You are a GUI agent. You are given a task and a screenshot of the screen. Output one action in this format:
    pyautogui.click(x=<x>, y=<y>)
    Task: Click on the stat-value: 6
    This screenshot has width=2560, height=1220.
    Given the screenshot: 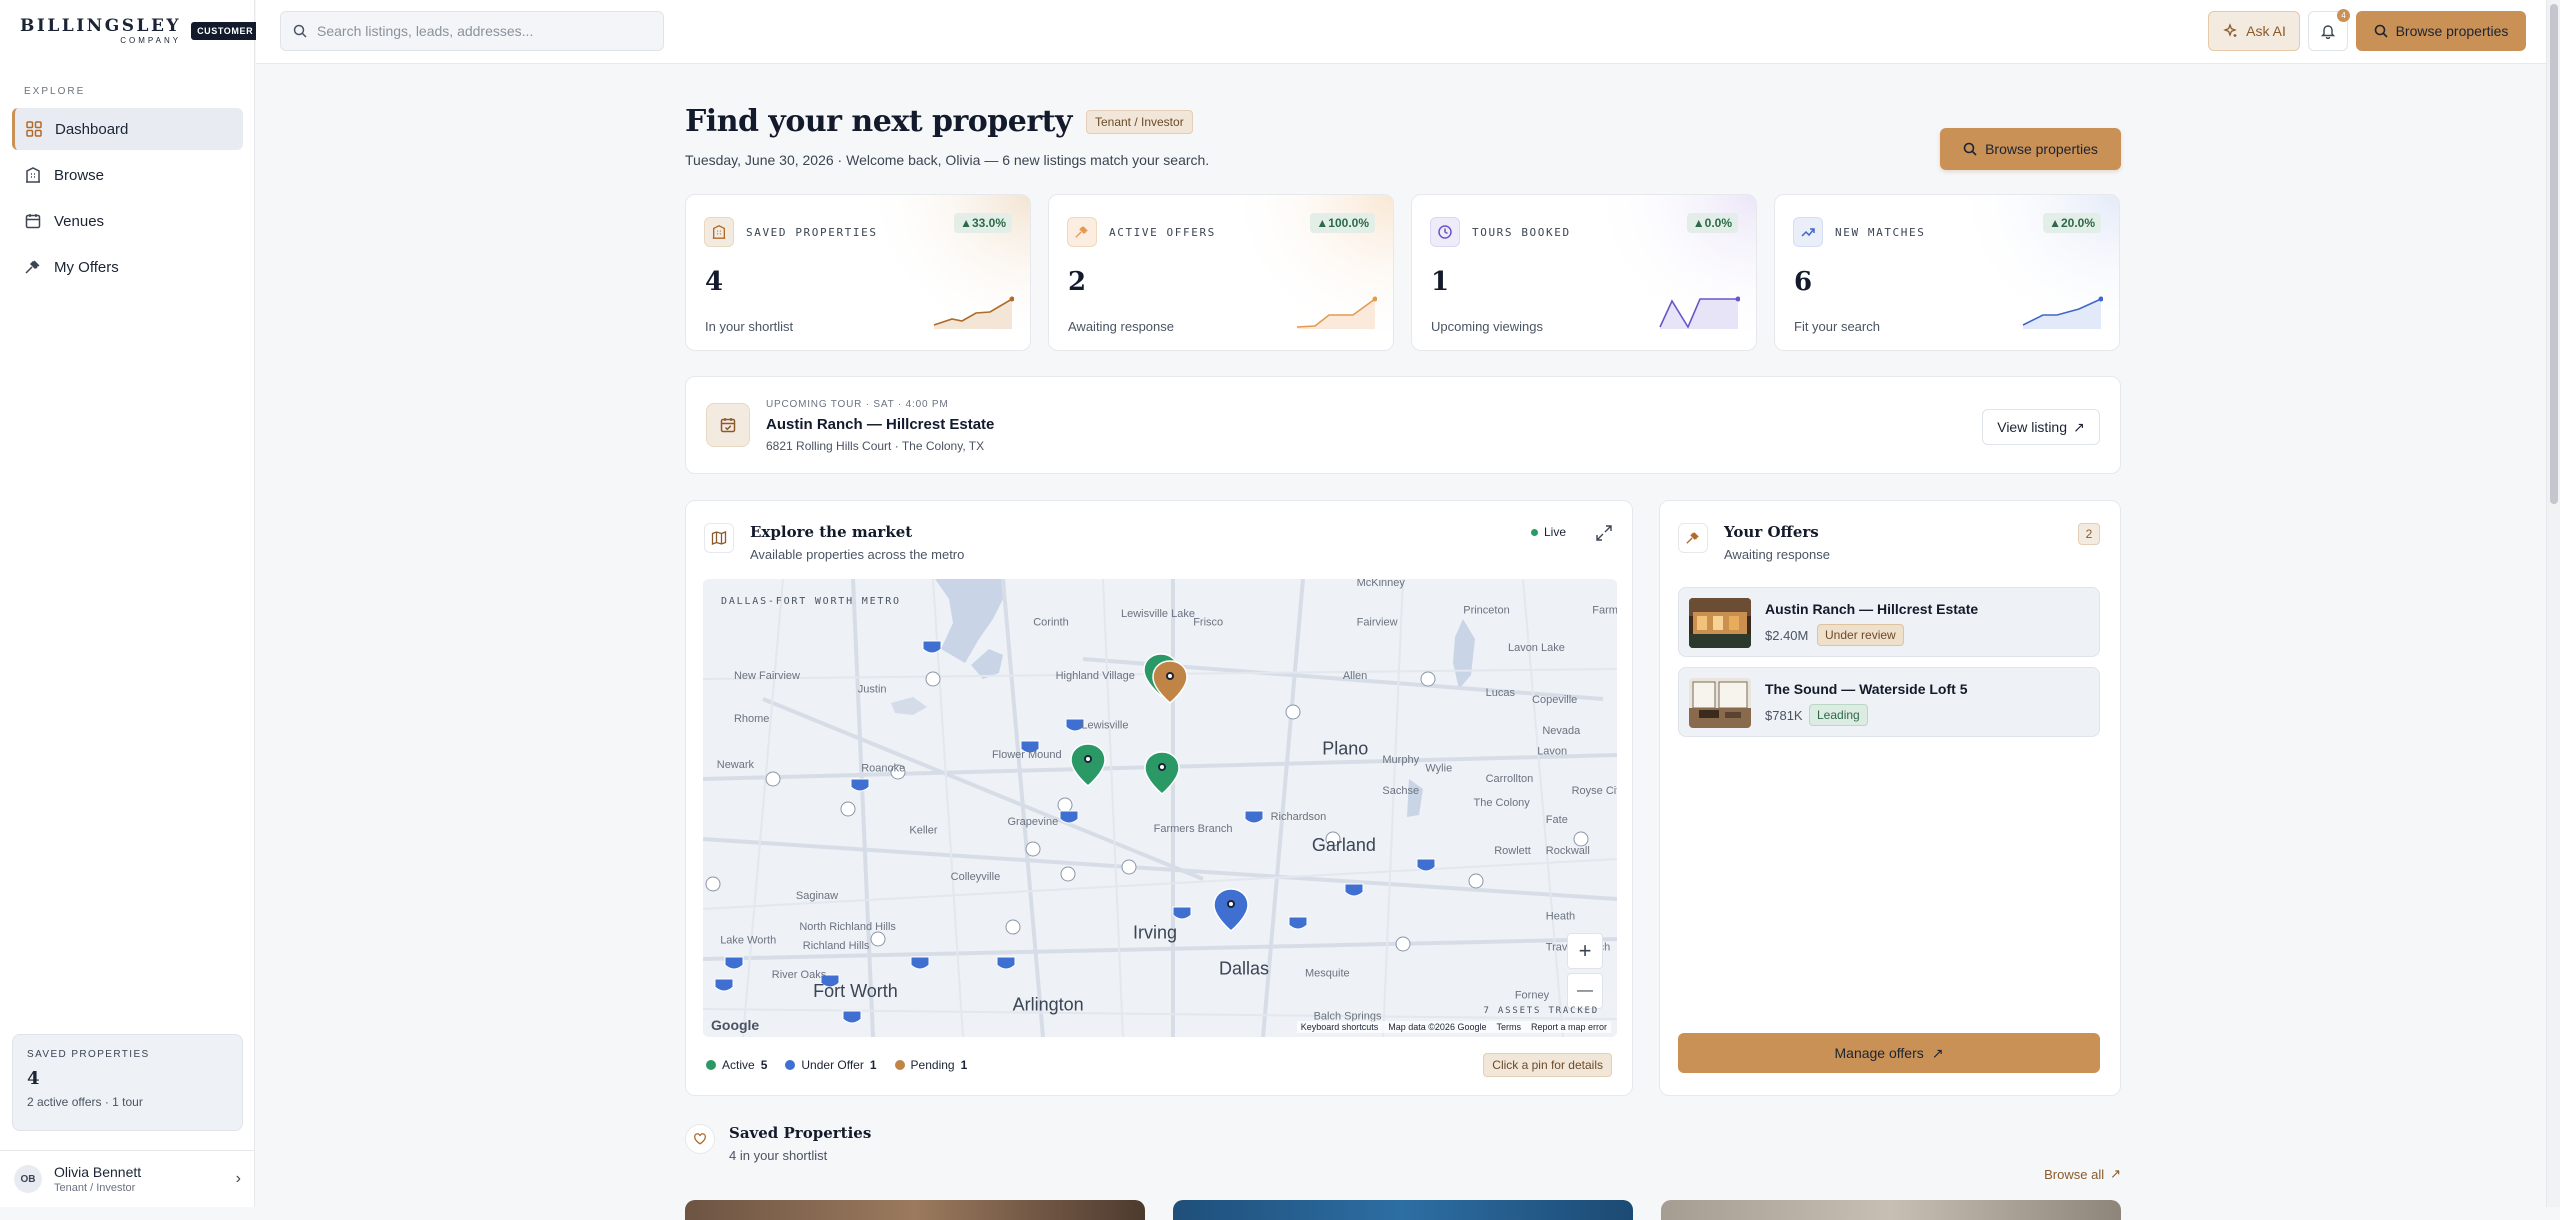 What is the action you would take?
    pyautogui.click(x=1803, y=282)
    